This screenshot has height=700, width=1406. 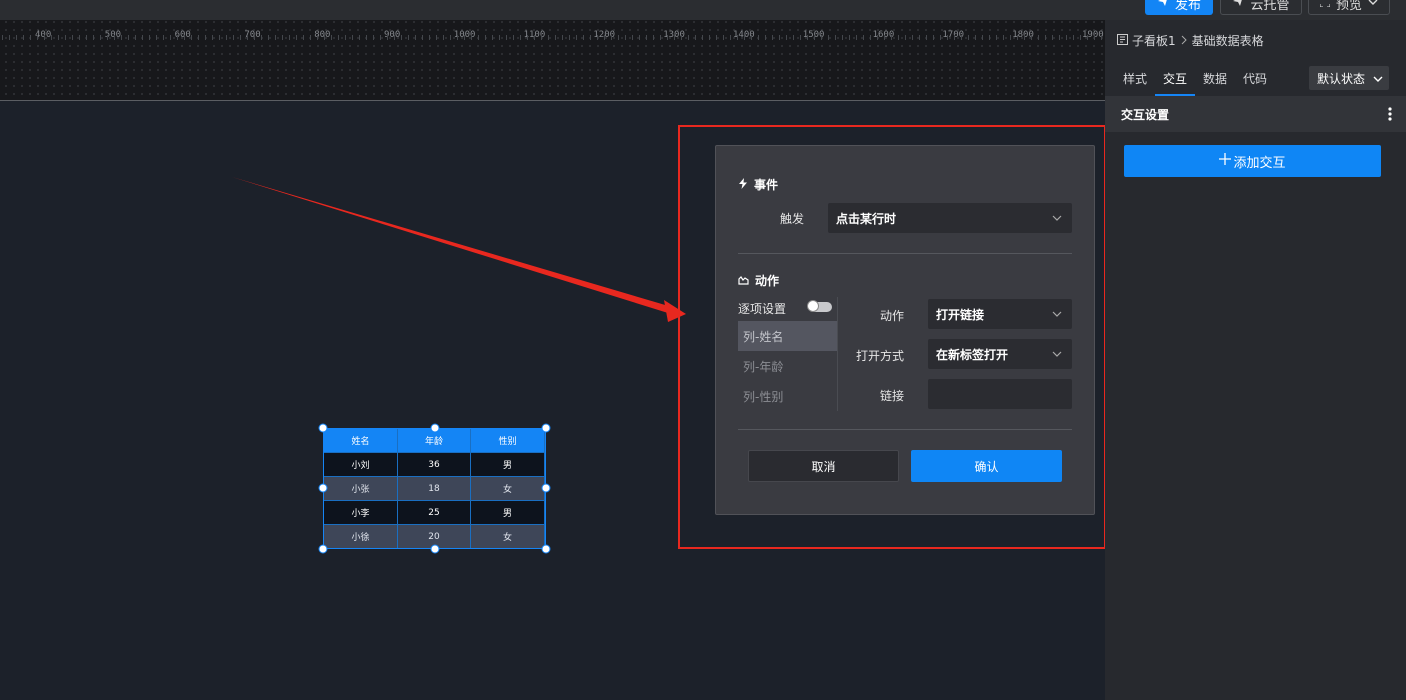 What do you see at coordinates (1270, 6) in the screenshot?
I see `cloud-hosting-label: 云托管` at bounding box center [1270, 6].